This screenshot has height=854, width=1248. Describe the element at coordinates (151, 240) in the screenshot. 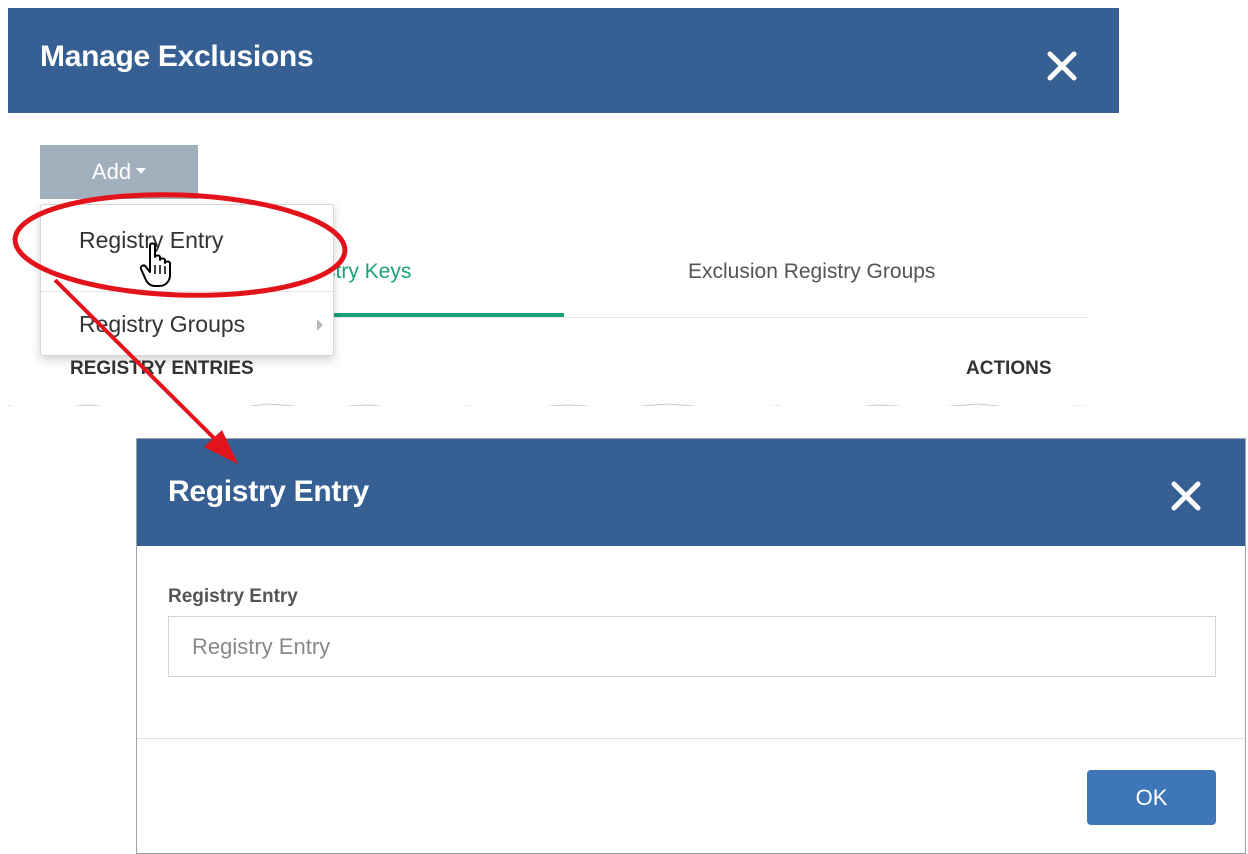

I see `menu-item-label: Registry Entry` at that location.